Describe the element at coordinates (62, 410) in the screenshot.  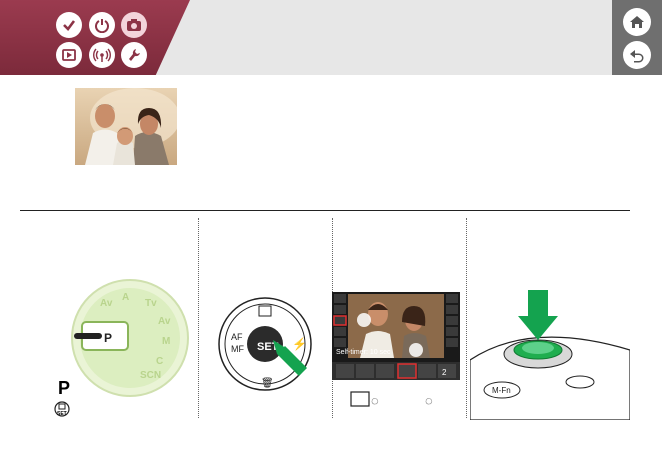
I see `set-button-icon: SET` at that location.